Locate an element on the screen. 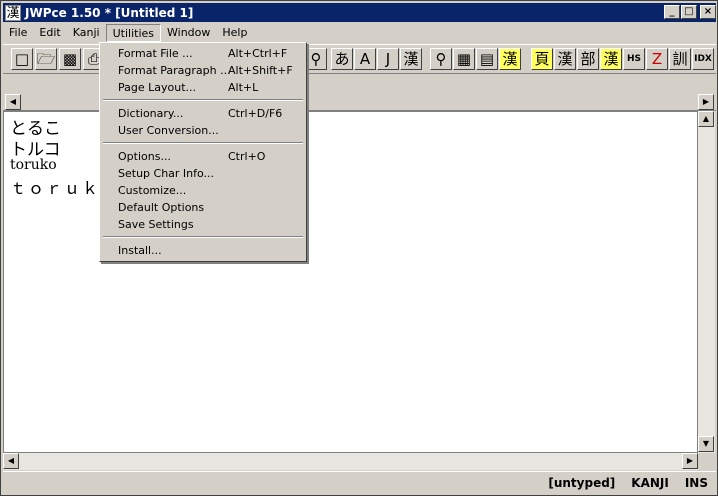  new-file-icon: □ is located at coordinates (22, 59).